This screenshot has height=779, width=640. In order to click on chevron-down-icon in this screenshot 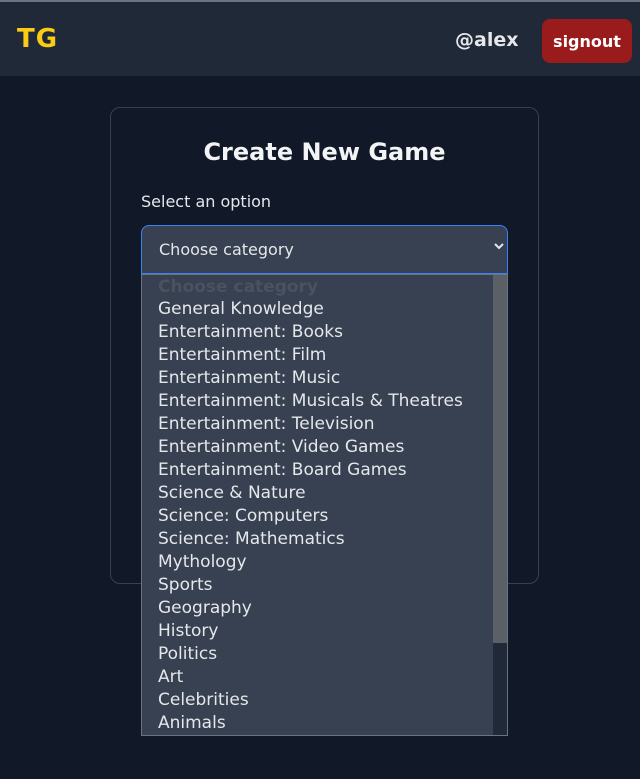, I will do `click(499, 246)`.